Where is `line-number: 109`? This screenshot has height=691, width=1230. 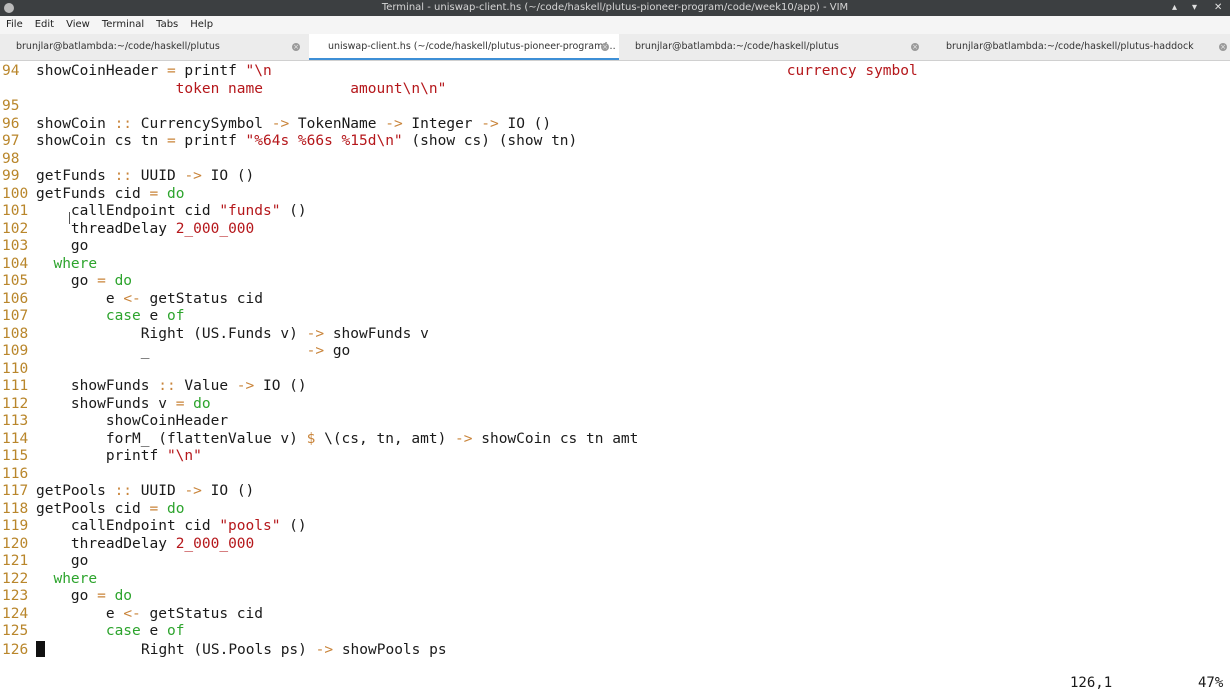
line-number: 109 is located at coordinates (15, 351).